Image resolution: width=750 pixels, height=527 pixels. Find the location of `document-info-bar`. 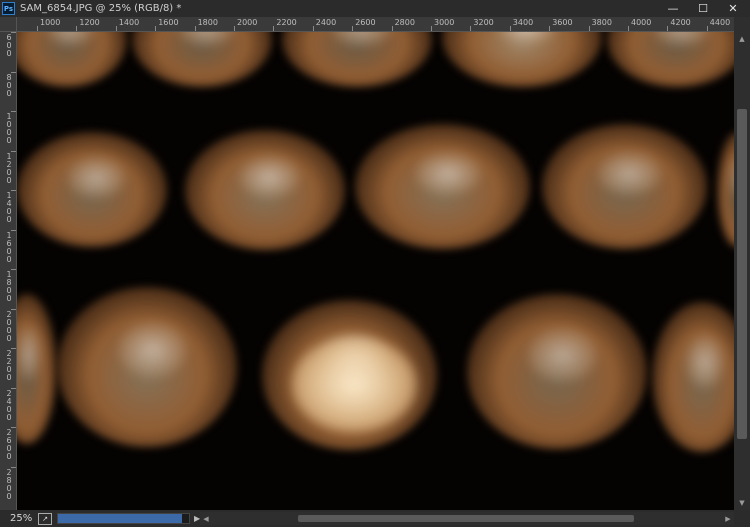

document-info-bar is located at coordinates (123, 518).